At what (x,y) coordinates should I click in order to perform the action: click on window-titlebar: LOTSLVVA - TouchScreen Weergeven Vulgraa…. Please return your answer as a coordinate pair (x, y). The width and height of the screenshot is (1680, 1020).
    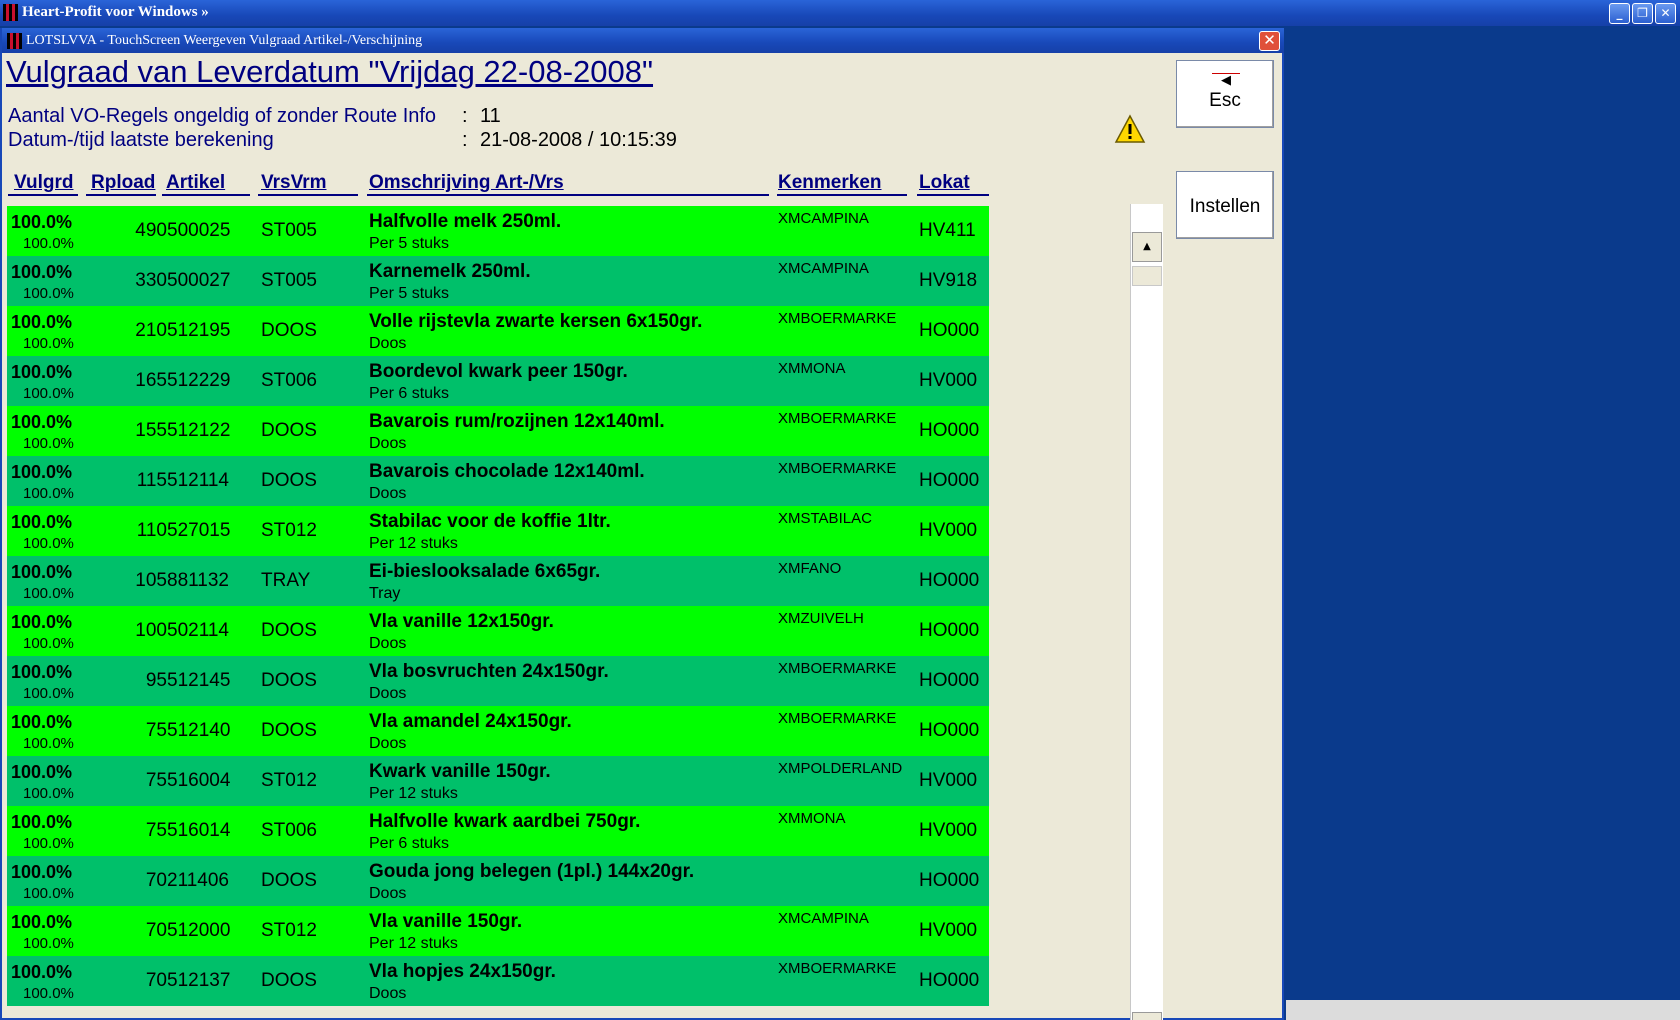
    Looking at the image, I should click on (643, 40).